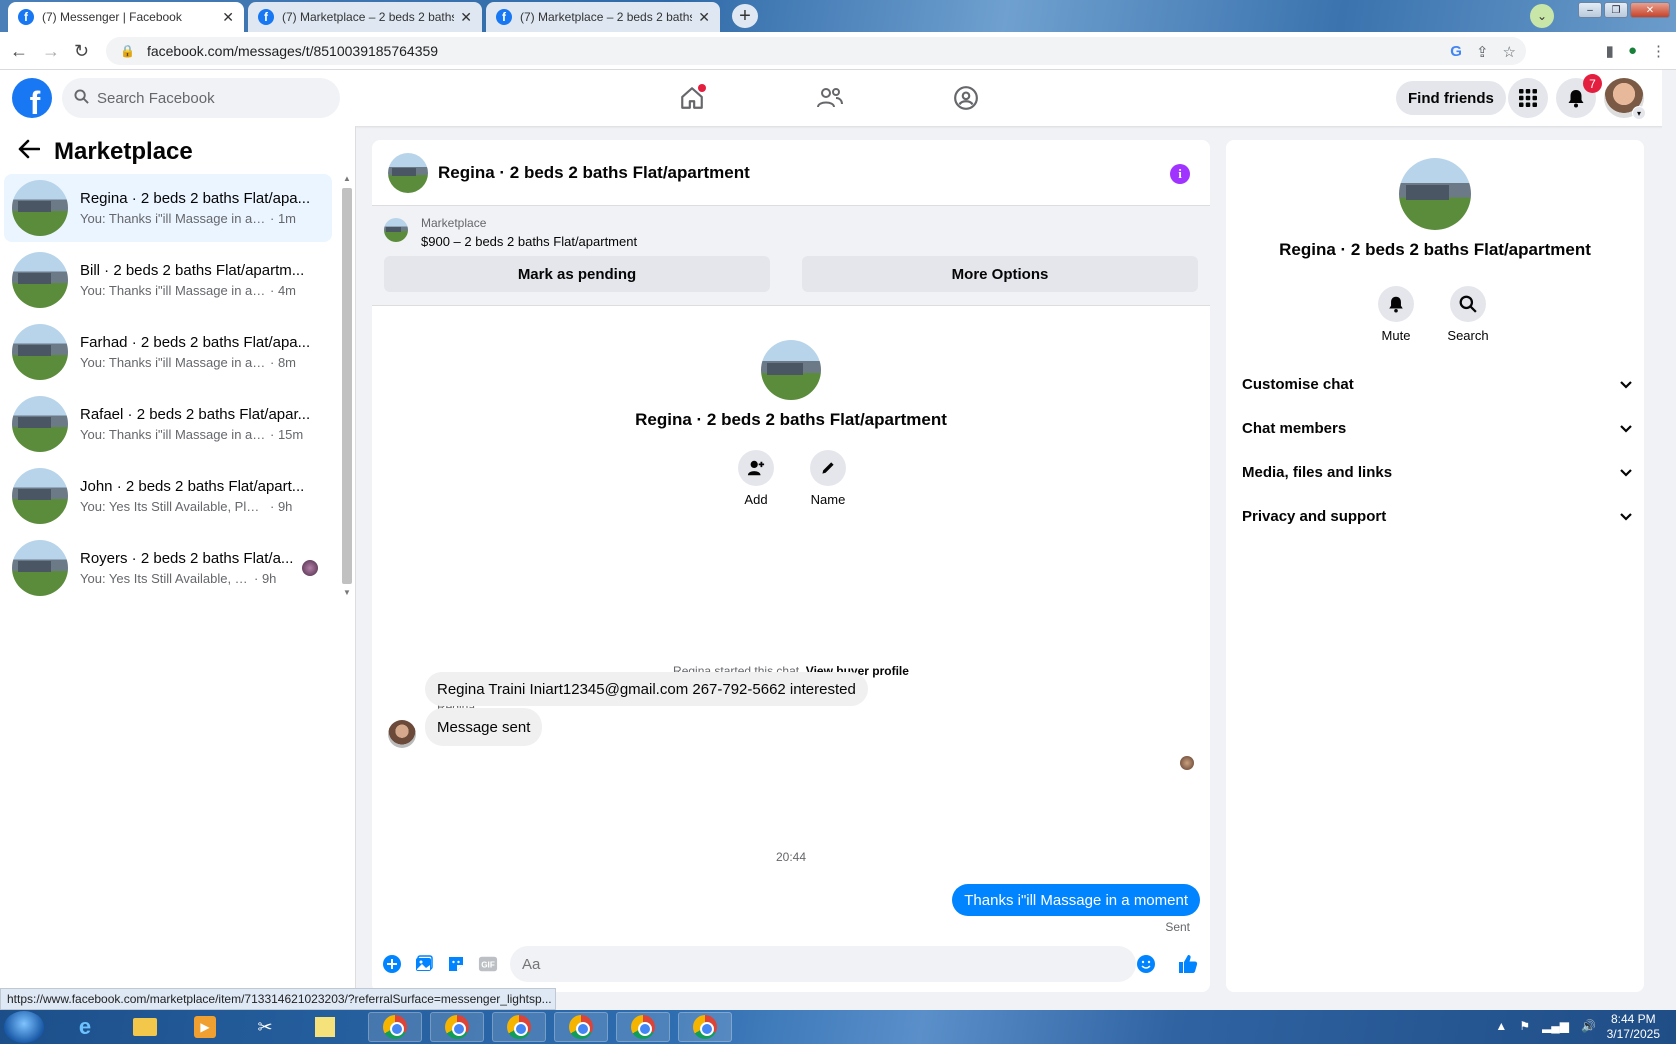 The image size is (1676, 1044). What do you see at coordinates (127, 51) in the screenshot?
I see `lock-icon: 🔒` at bounding box center [127, 51].